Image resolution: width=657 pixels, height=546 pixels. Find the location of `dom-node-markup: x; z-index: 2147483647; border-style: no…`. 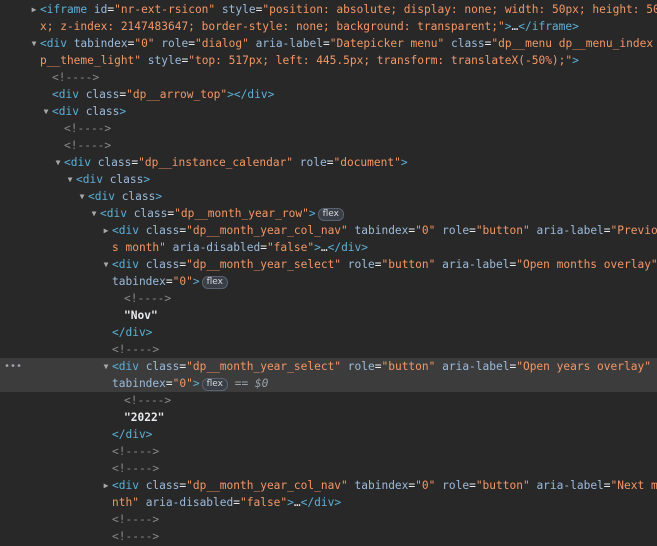

dom-node-markup: x; z-index: 2147483647; border-style: no… is located at coordinates (309, 26).